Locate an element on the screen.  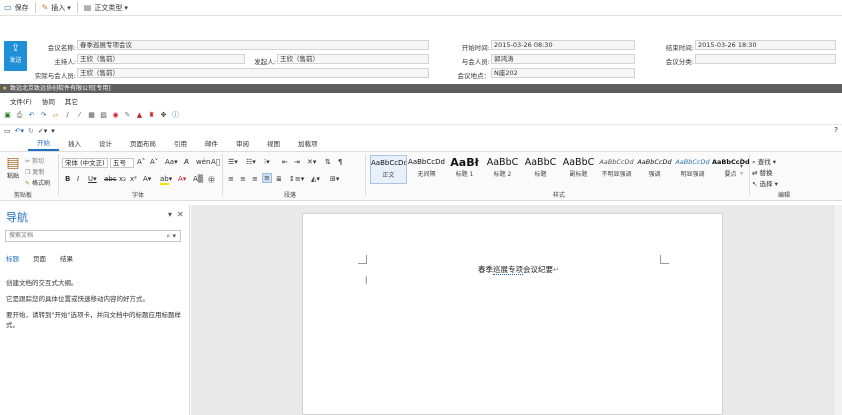
menu-other: 其它 is located at coordinates (71, 102).